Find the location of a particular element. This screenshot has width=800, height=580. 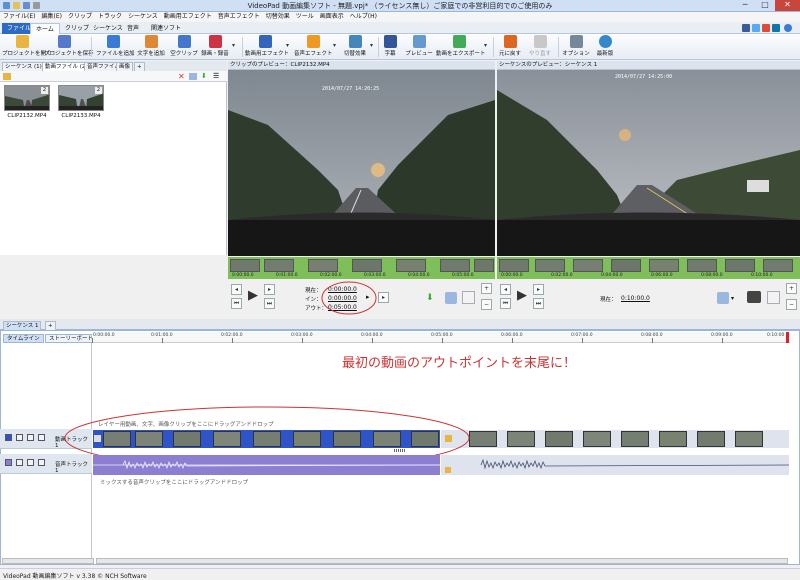

move-down-icon: ⬇ is located at coordinates (204, 76).